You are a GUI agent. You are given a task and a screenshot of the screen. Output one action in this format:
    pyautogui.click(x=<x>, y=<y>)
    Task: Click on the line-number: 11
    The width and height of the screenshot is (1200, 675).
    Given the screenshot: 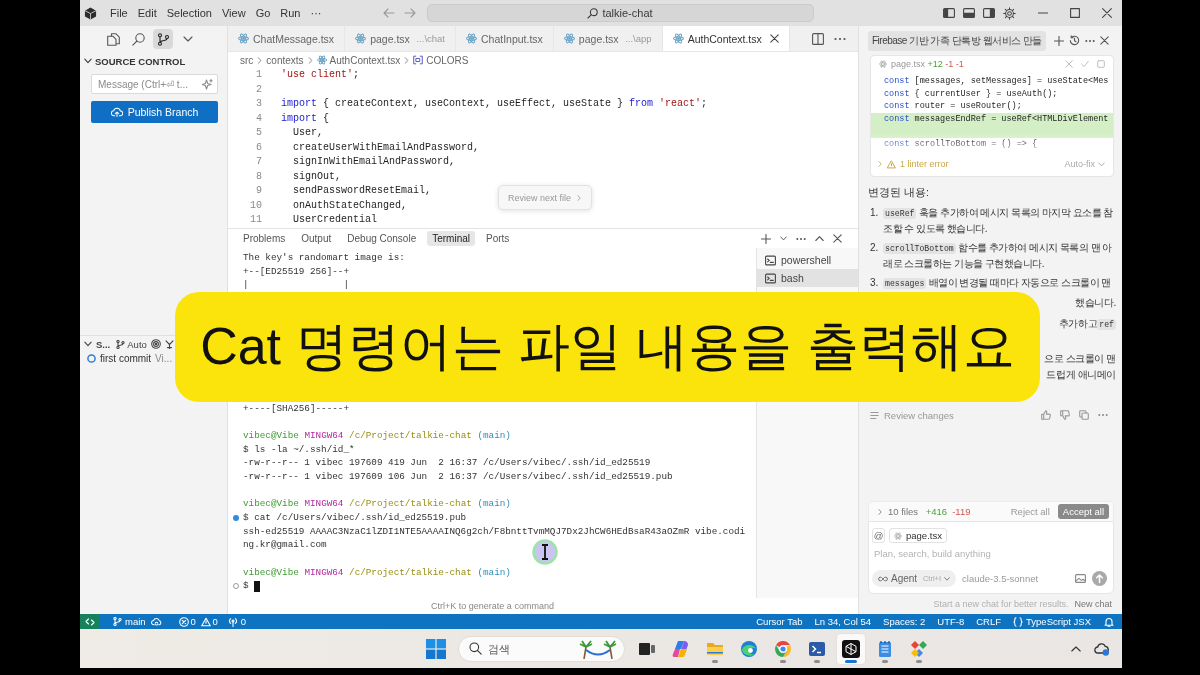 What is the action you would take?
    pyautogui.click(x=256, y=219)
    